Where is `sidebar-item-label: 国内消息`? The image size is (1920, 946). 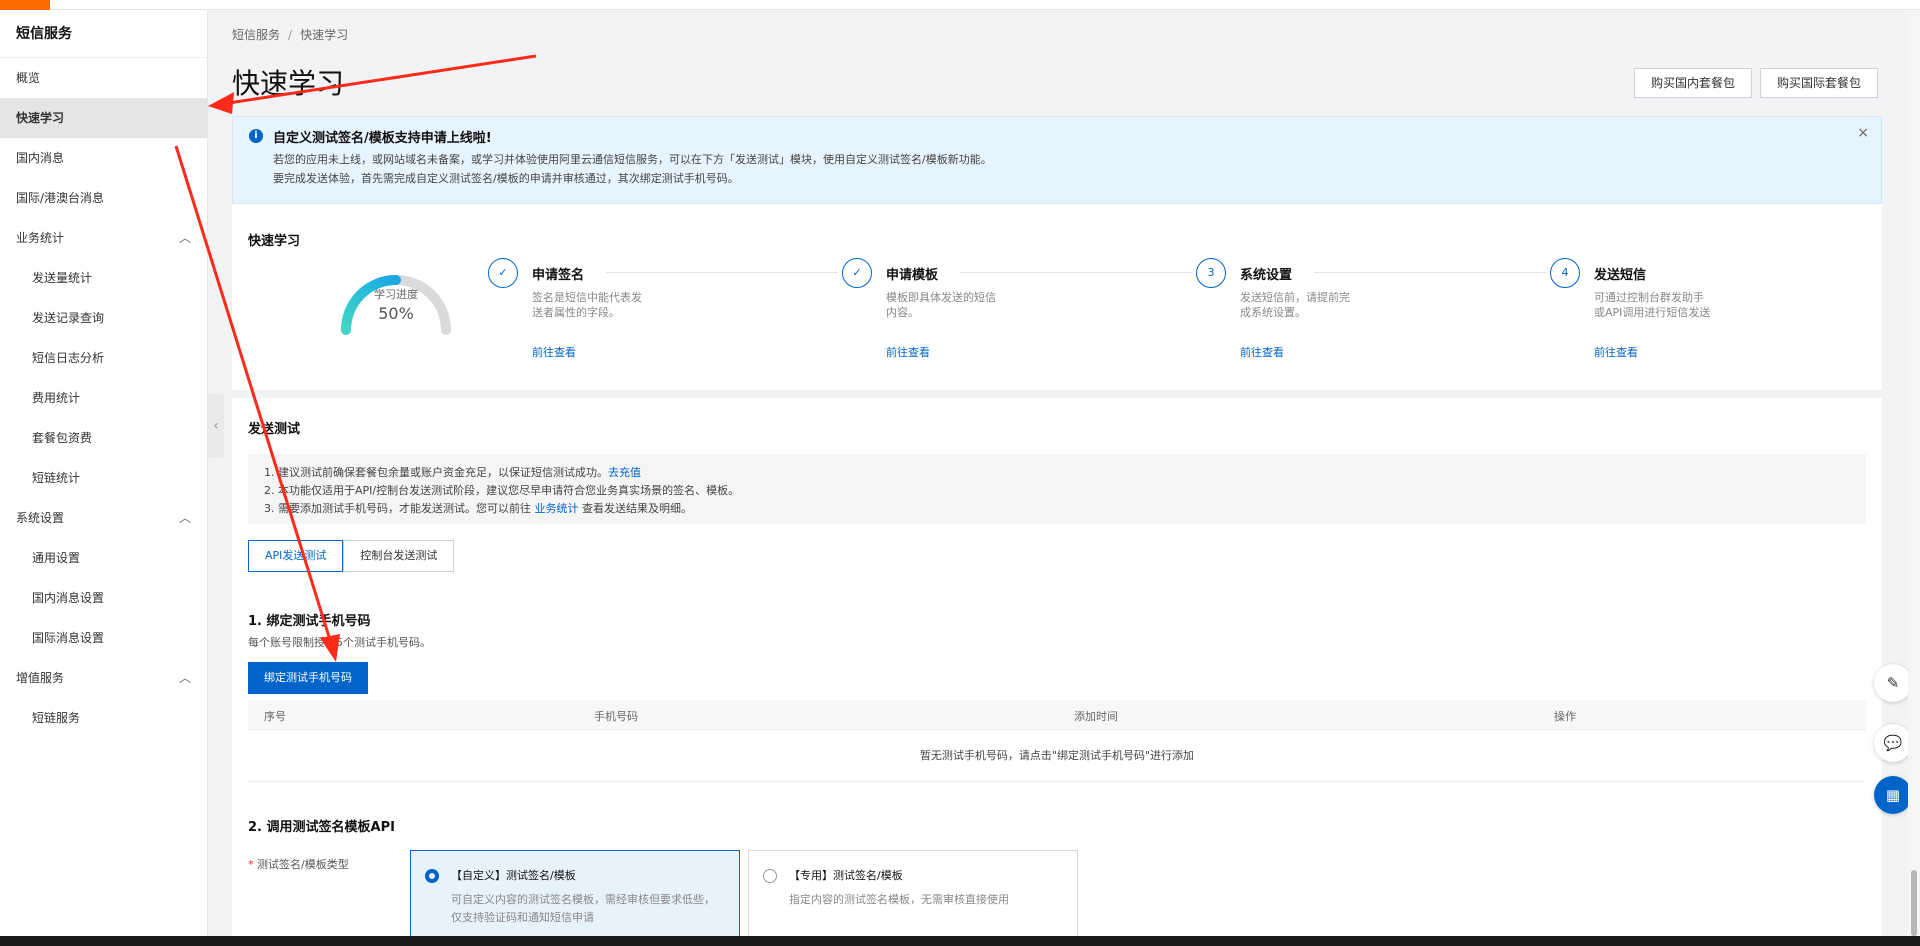
sidebar-item-label: 国内消息 is located at coordinates (40, 158).